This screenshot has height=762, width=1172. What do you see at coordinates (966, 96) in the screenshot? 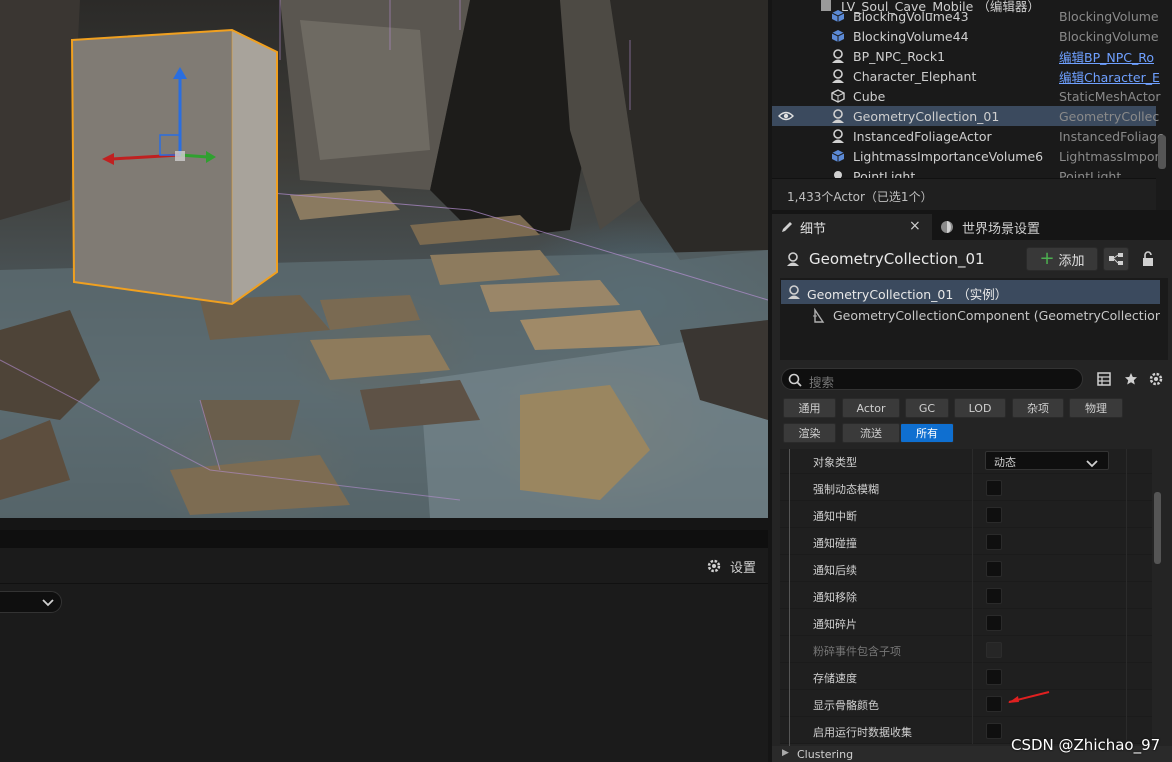
I see `outliner-row: Cube StaticMeshActor` at bounding box center [966, 96].